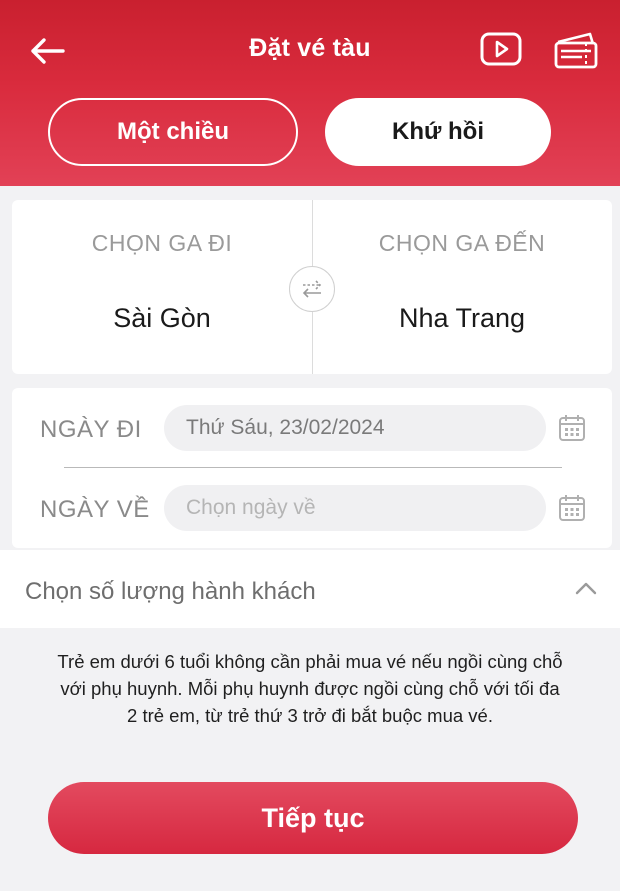 This screenshot has height=891, width=620. Describe the element at coordinates (462, 243) in the screenshot. I see `to-station-label: CHỌN GA ĐẾN` at that location.